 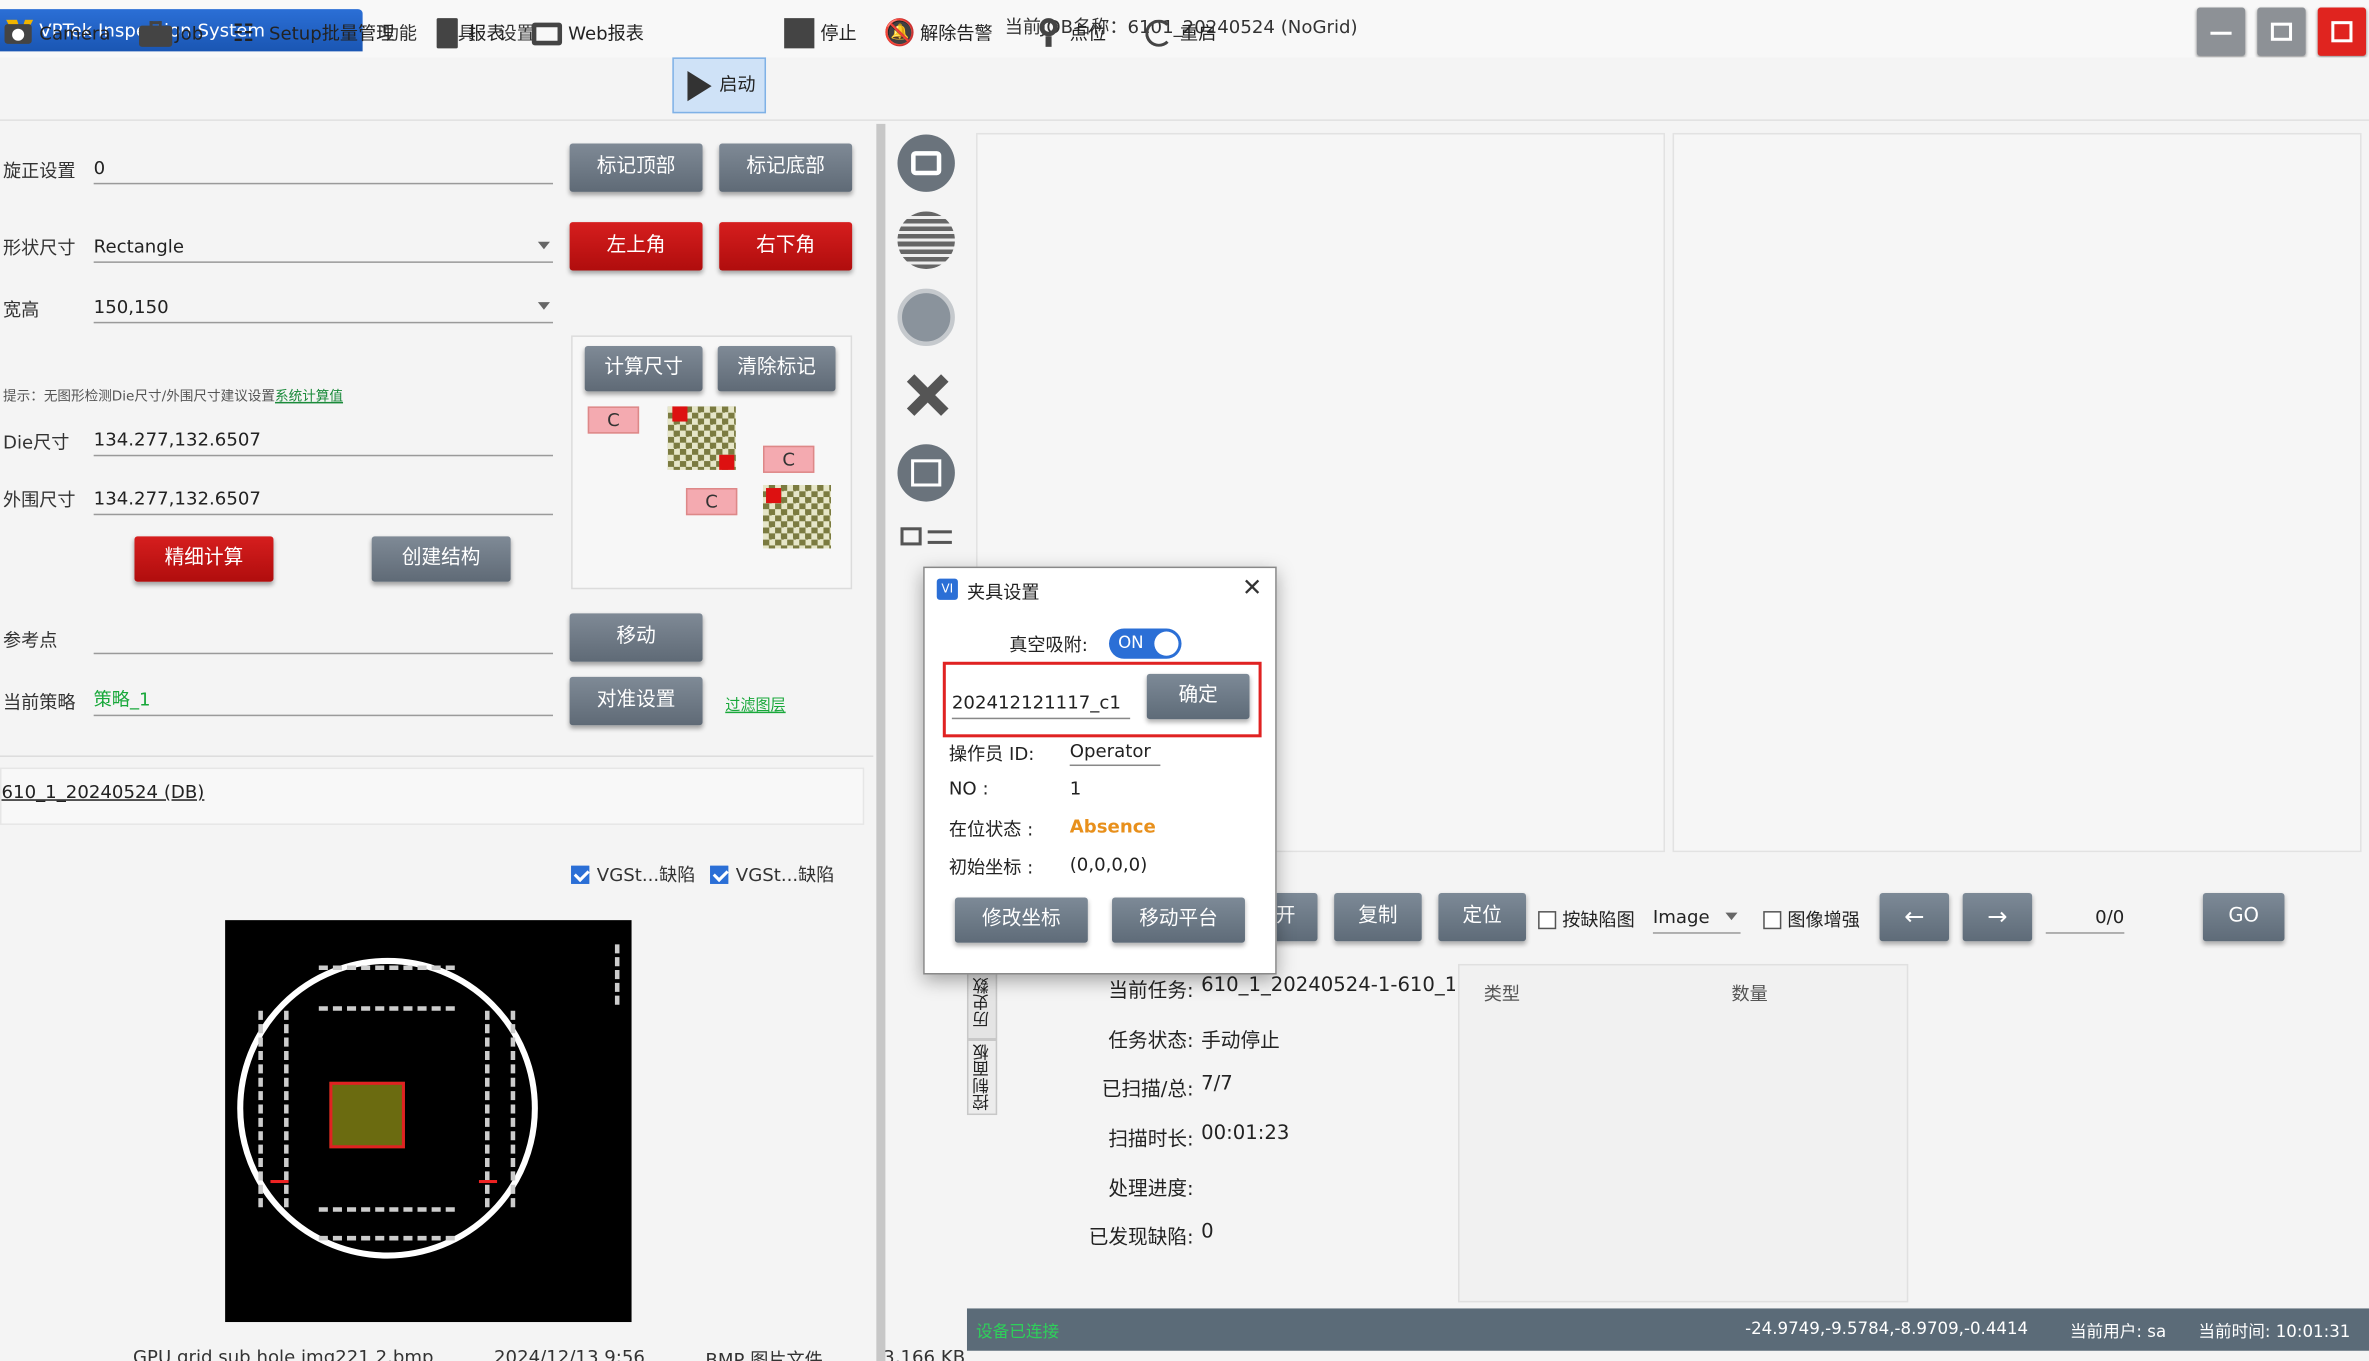 What do you see at coordinates (786, 246) in the screenshot?
I see `bottom-right-button: 右下角` at bounding box center [786, 246].